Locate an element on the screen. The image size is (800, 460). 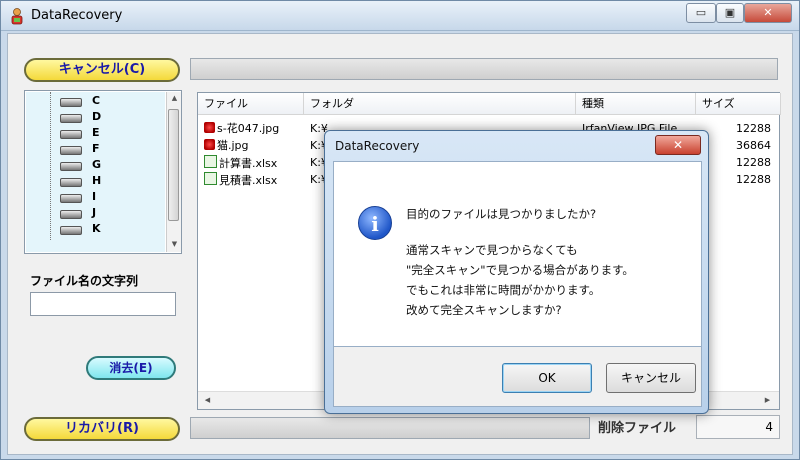
drive-label: C is located at coordinates (96, 100).